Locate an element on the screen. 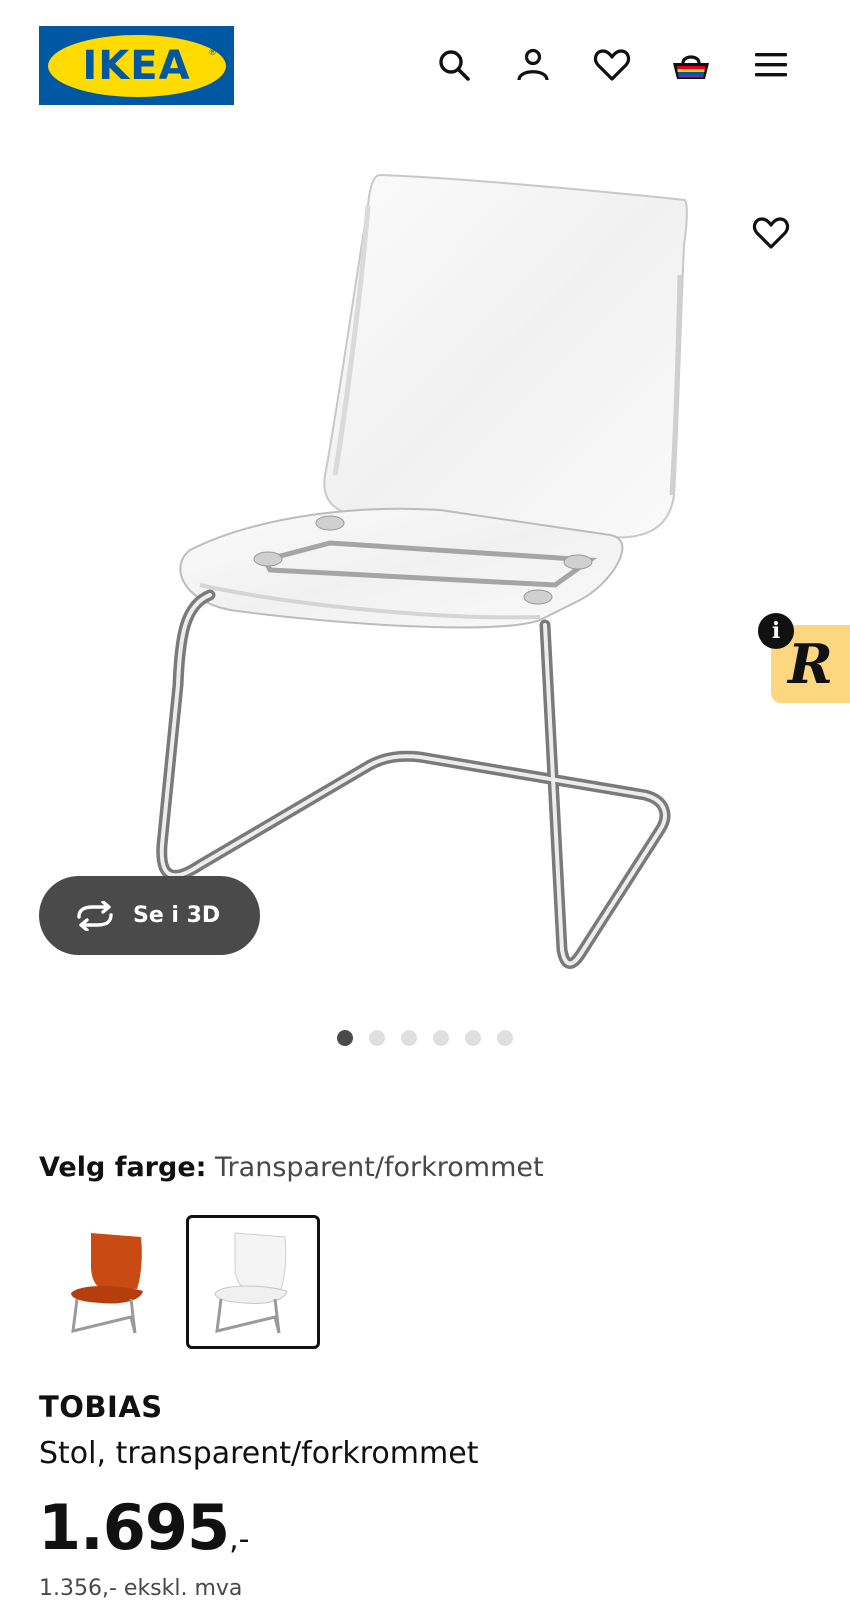 This screenshot has width=850, height=1600. view-in-3d-label: Se i 3D is located at coordinates (177, 915).